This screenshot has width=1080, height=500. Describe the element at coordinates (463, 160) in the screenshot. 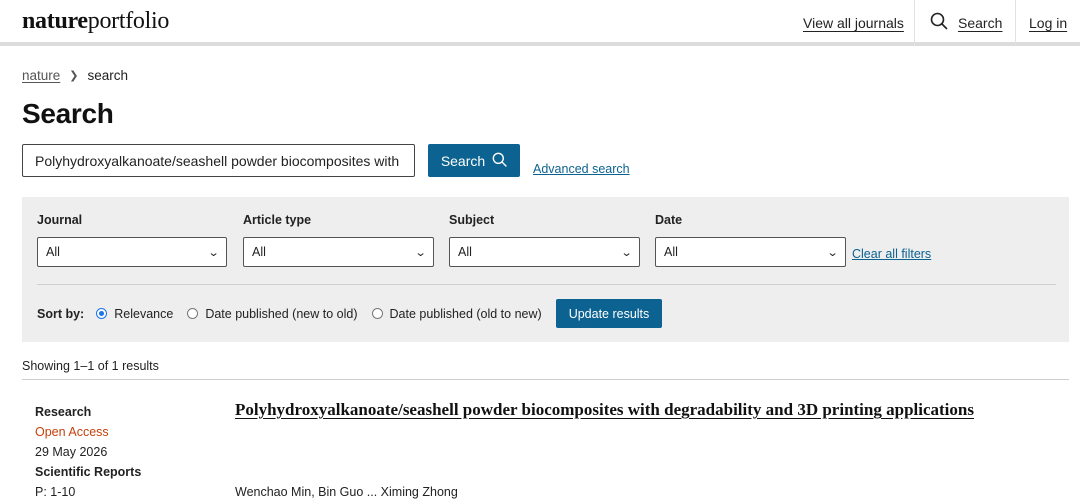

I see `search-button-label: Search` at that location.